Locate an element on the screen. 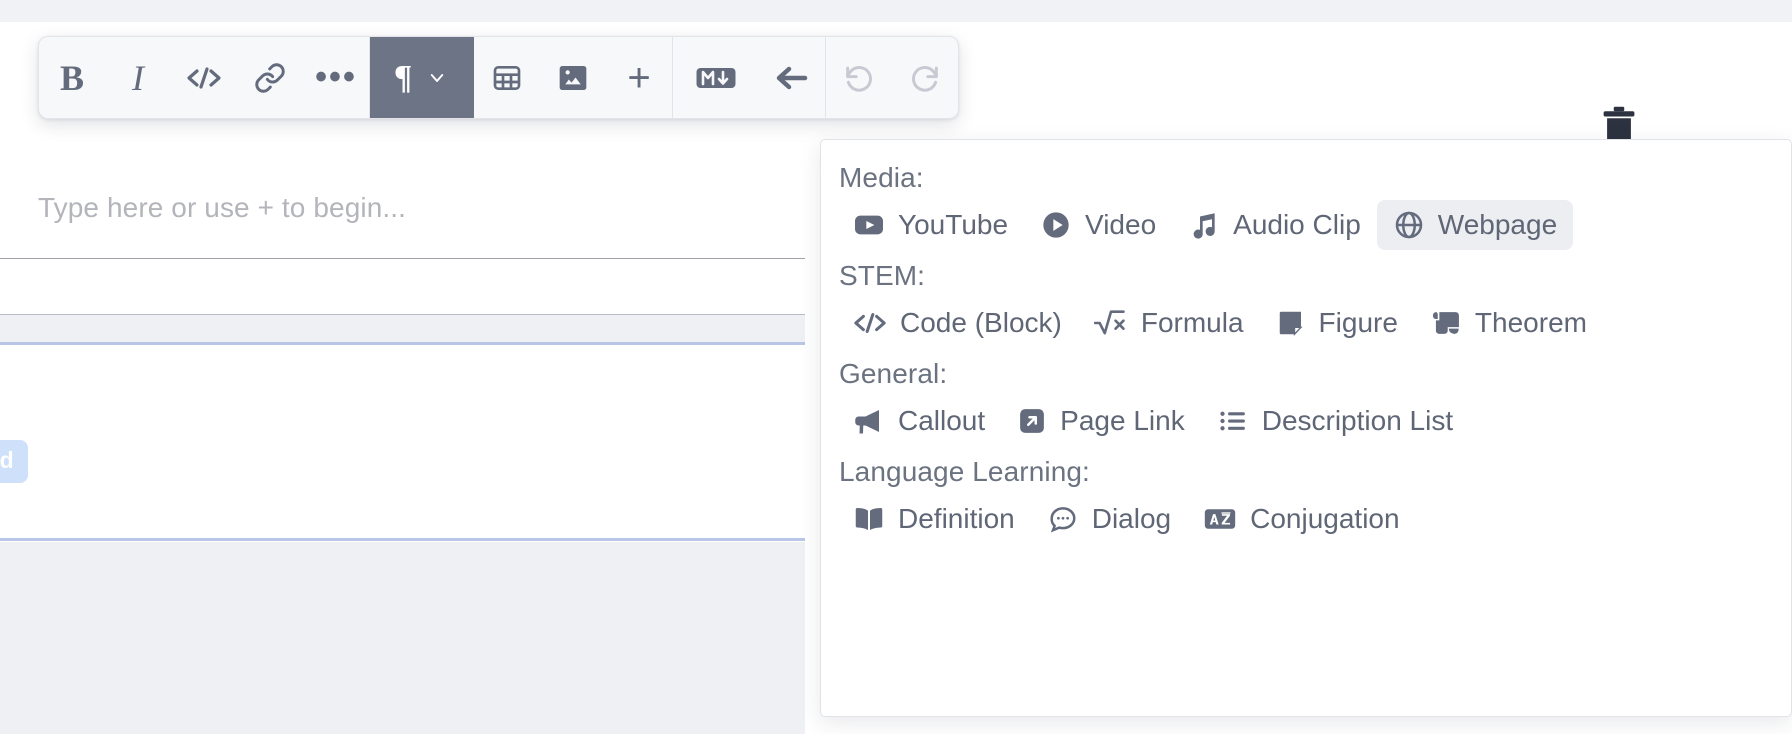 This screenshot has height=734, width=1792. chevron-down-icon is located at coordinates (437, 78).